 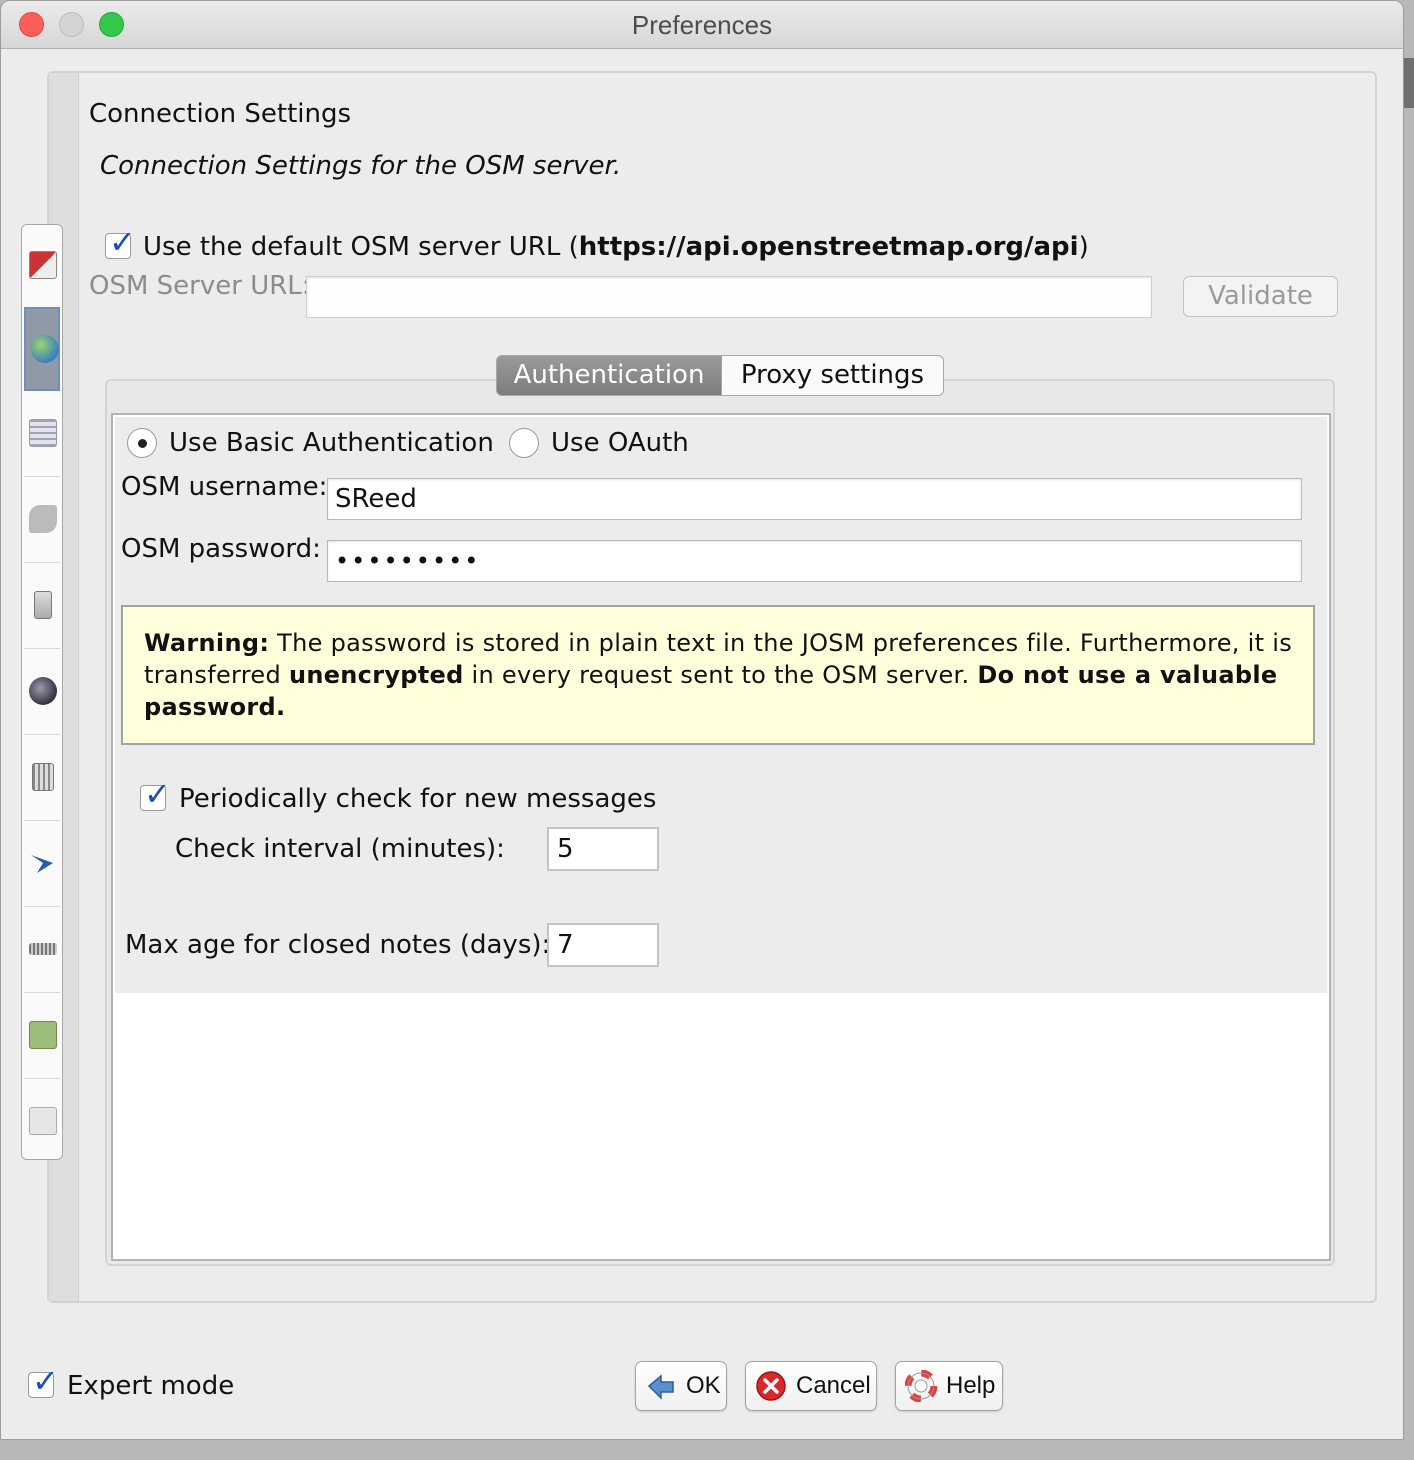 I want to click on shortcuts-keyboard-icon, so click(x=43, y=777).